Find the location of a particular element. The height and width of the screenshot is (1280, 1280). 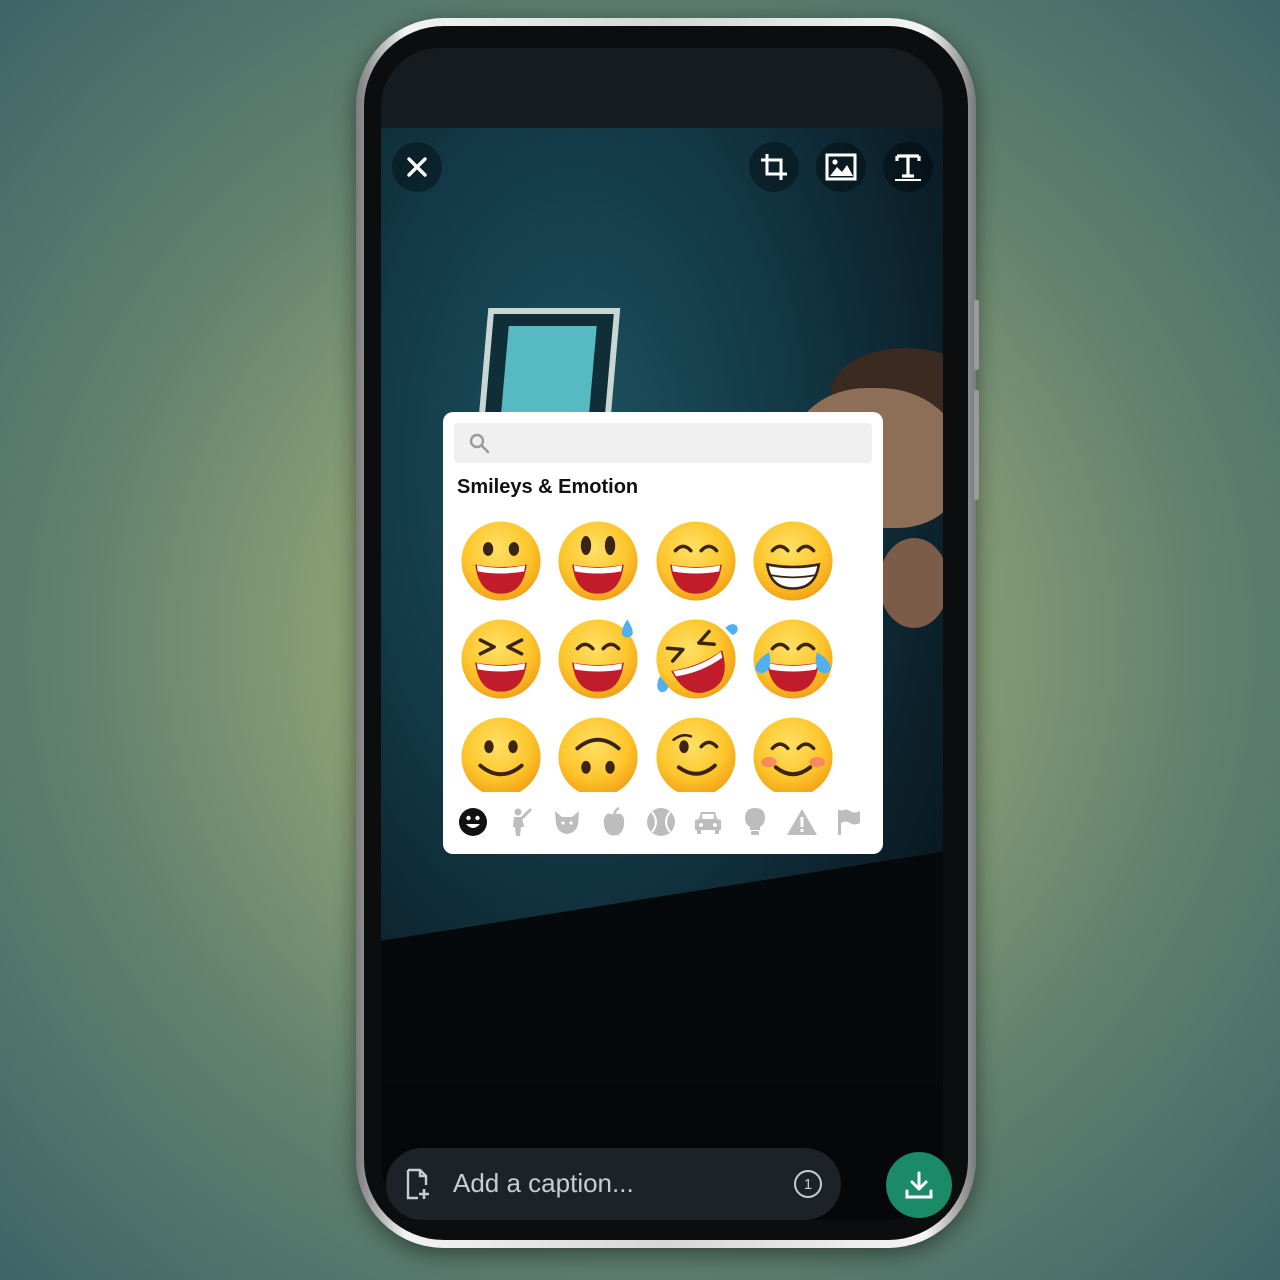

person-icon is located at coordinates (522, 822).